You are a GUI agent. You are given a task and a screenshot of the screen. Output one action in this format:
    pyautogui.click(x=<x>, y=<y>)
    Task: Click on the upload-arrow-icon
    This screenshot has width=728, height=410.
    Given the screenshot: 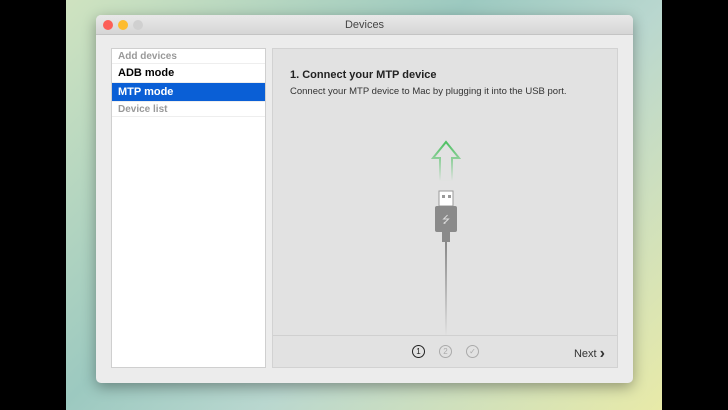 What is the action you would take?
    pyautogui.click(x=446, y=161)
    